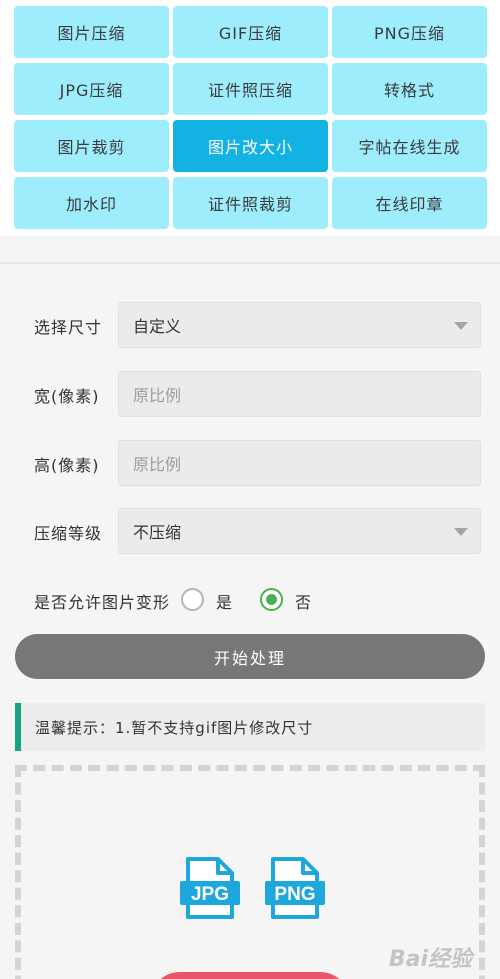 The height and width of the screenshot is (979, 500). I want to click on size-select: 自定义, so click(299, 325).